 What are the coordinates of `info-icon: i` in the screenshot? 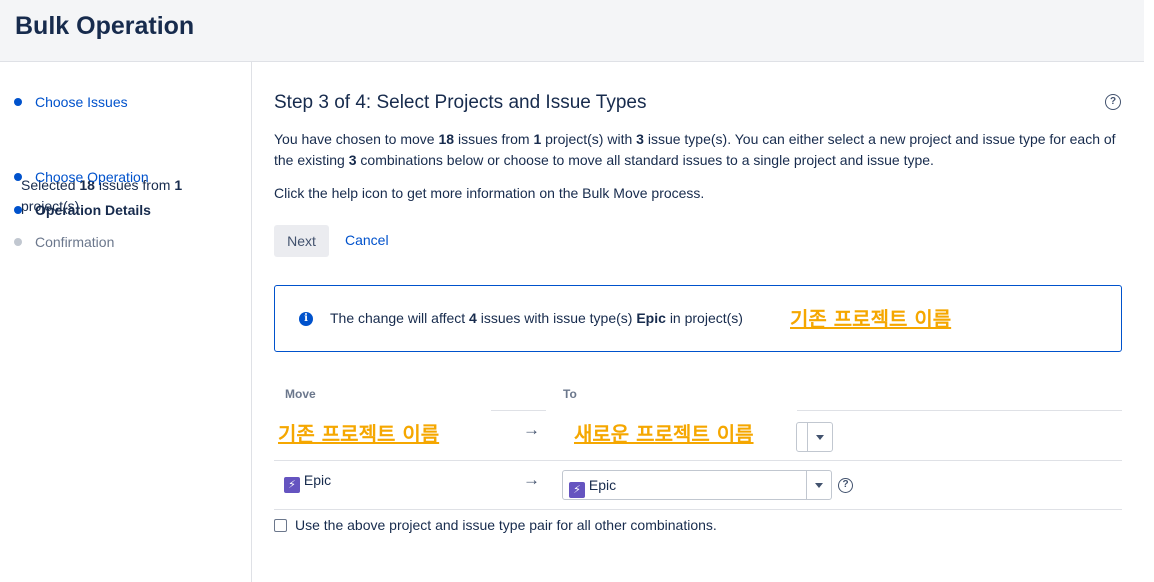 It's located at (306, 319).